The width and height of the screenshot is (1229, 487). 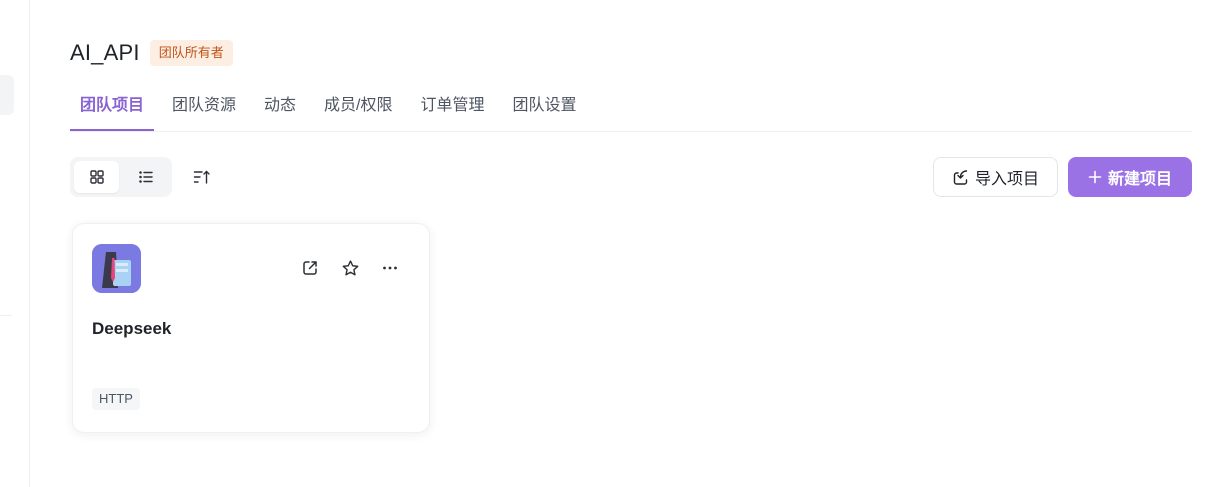 I want to click on tab-orders: 订单管理, so click(x=453, y=107).